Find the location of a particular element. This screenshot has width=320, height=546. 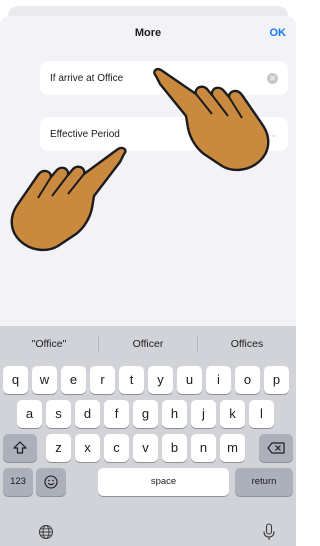

key-a: a is located at coordinates (29, 414).